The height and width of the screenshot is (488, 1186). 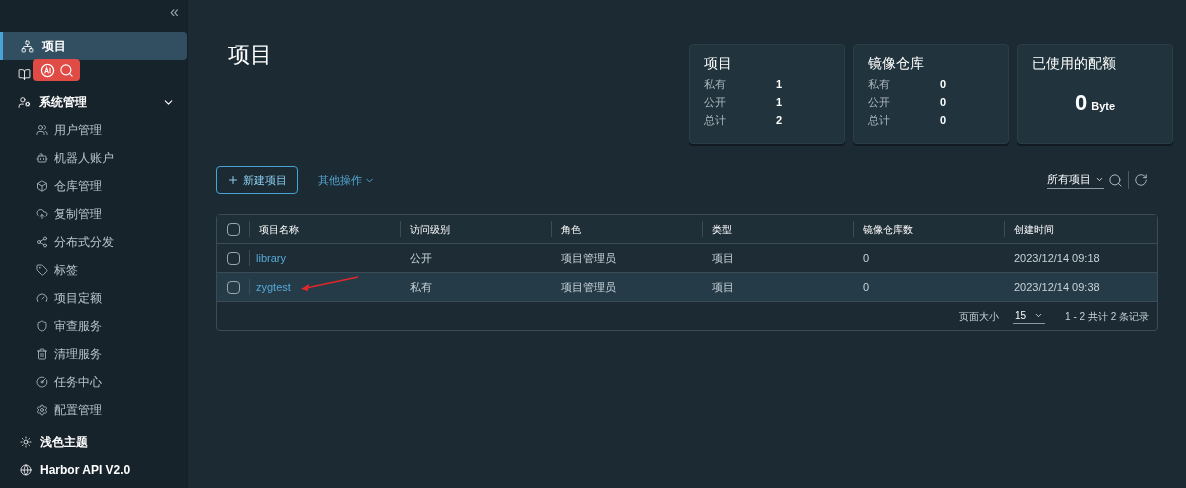 What do you see at coordinates (42, 214) in the screenshot?
I see `cloud-icon` at bounding box center [42, 214].